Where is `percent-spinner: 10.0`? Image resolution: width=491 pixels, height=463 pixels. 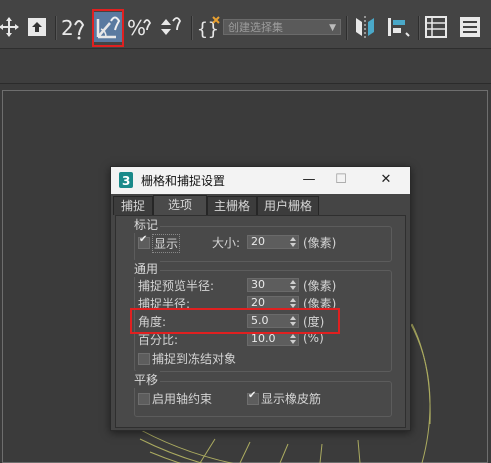 percent-spinner: 10.0 is located at coordinates (273, 339).